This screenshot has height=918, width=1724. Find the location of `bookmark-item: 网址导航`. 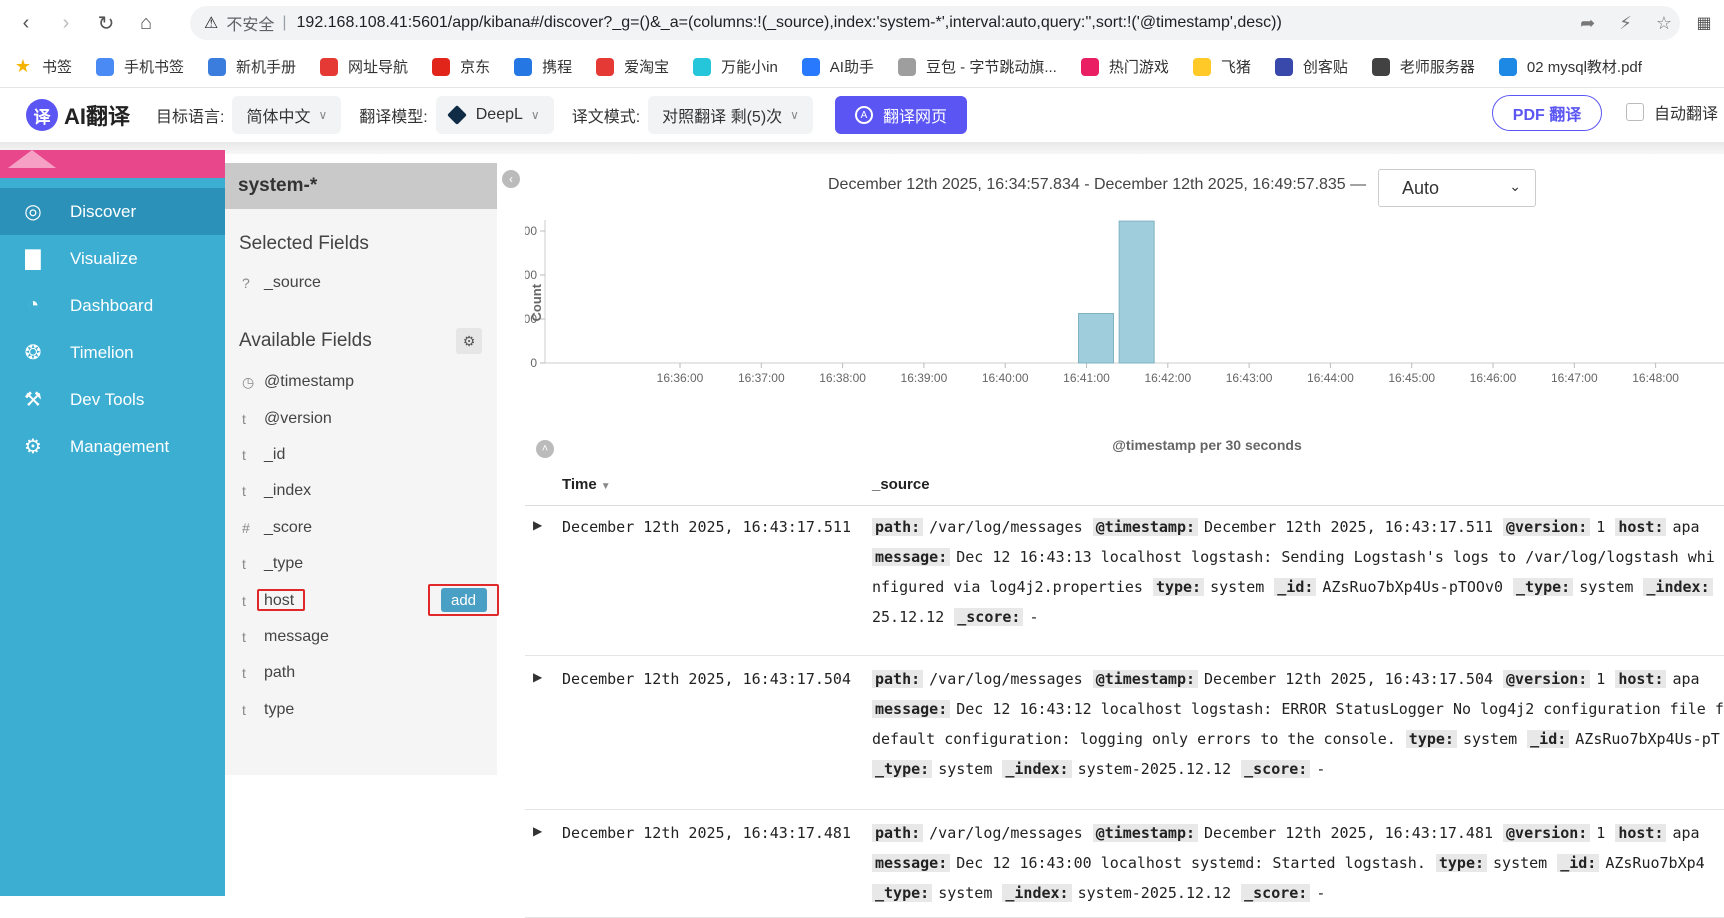

bookmark-item: 网址导航 is located at coordinates (364, 66).